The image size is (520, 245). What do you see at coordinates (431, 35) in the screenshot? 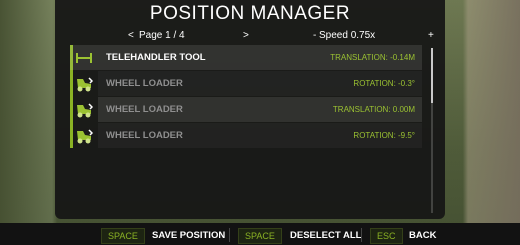
I see `speed-increase-button: +` at bounding box center [431, 35].